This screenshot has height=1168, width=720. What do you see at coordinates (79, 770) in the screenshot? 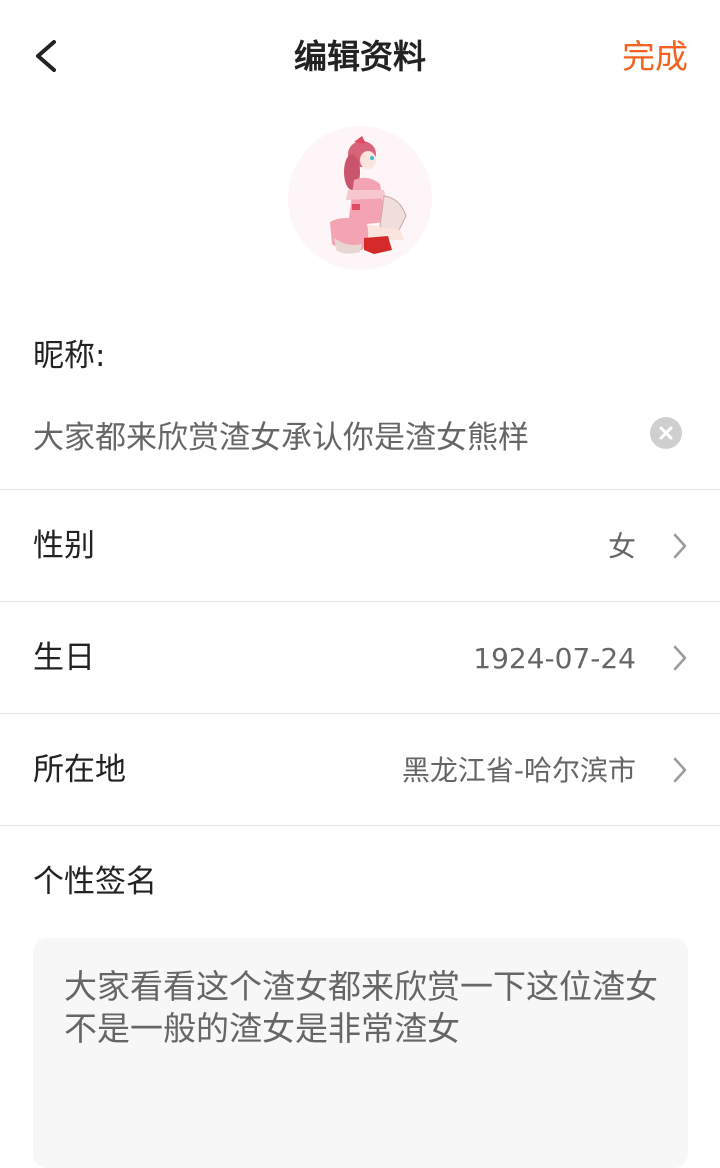
I see `location-label: 所在地` at bounding box center [79, 770].